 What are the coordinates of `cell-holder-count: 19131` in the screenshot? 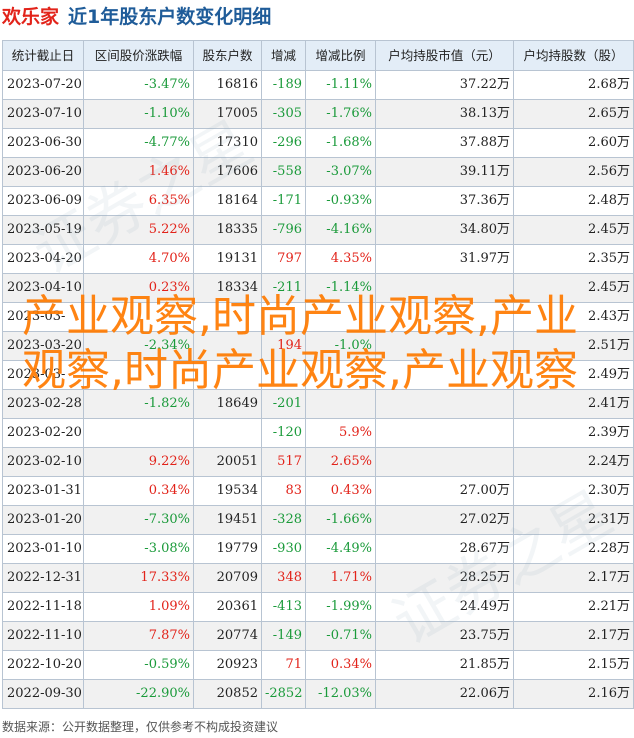 It's located at (227, 259).